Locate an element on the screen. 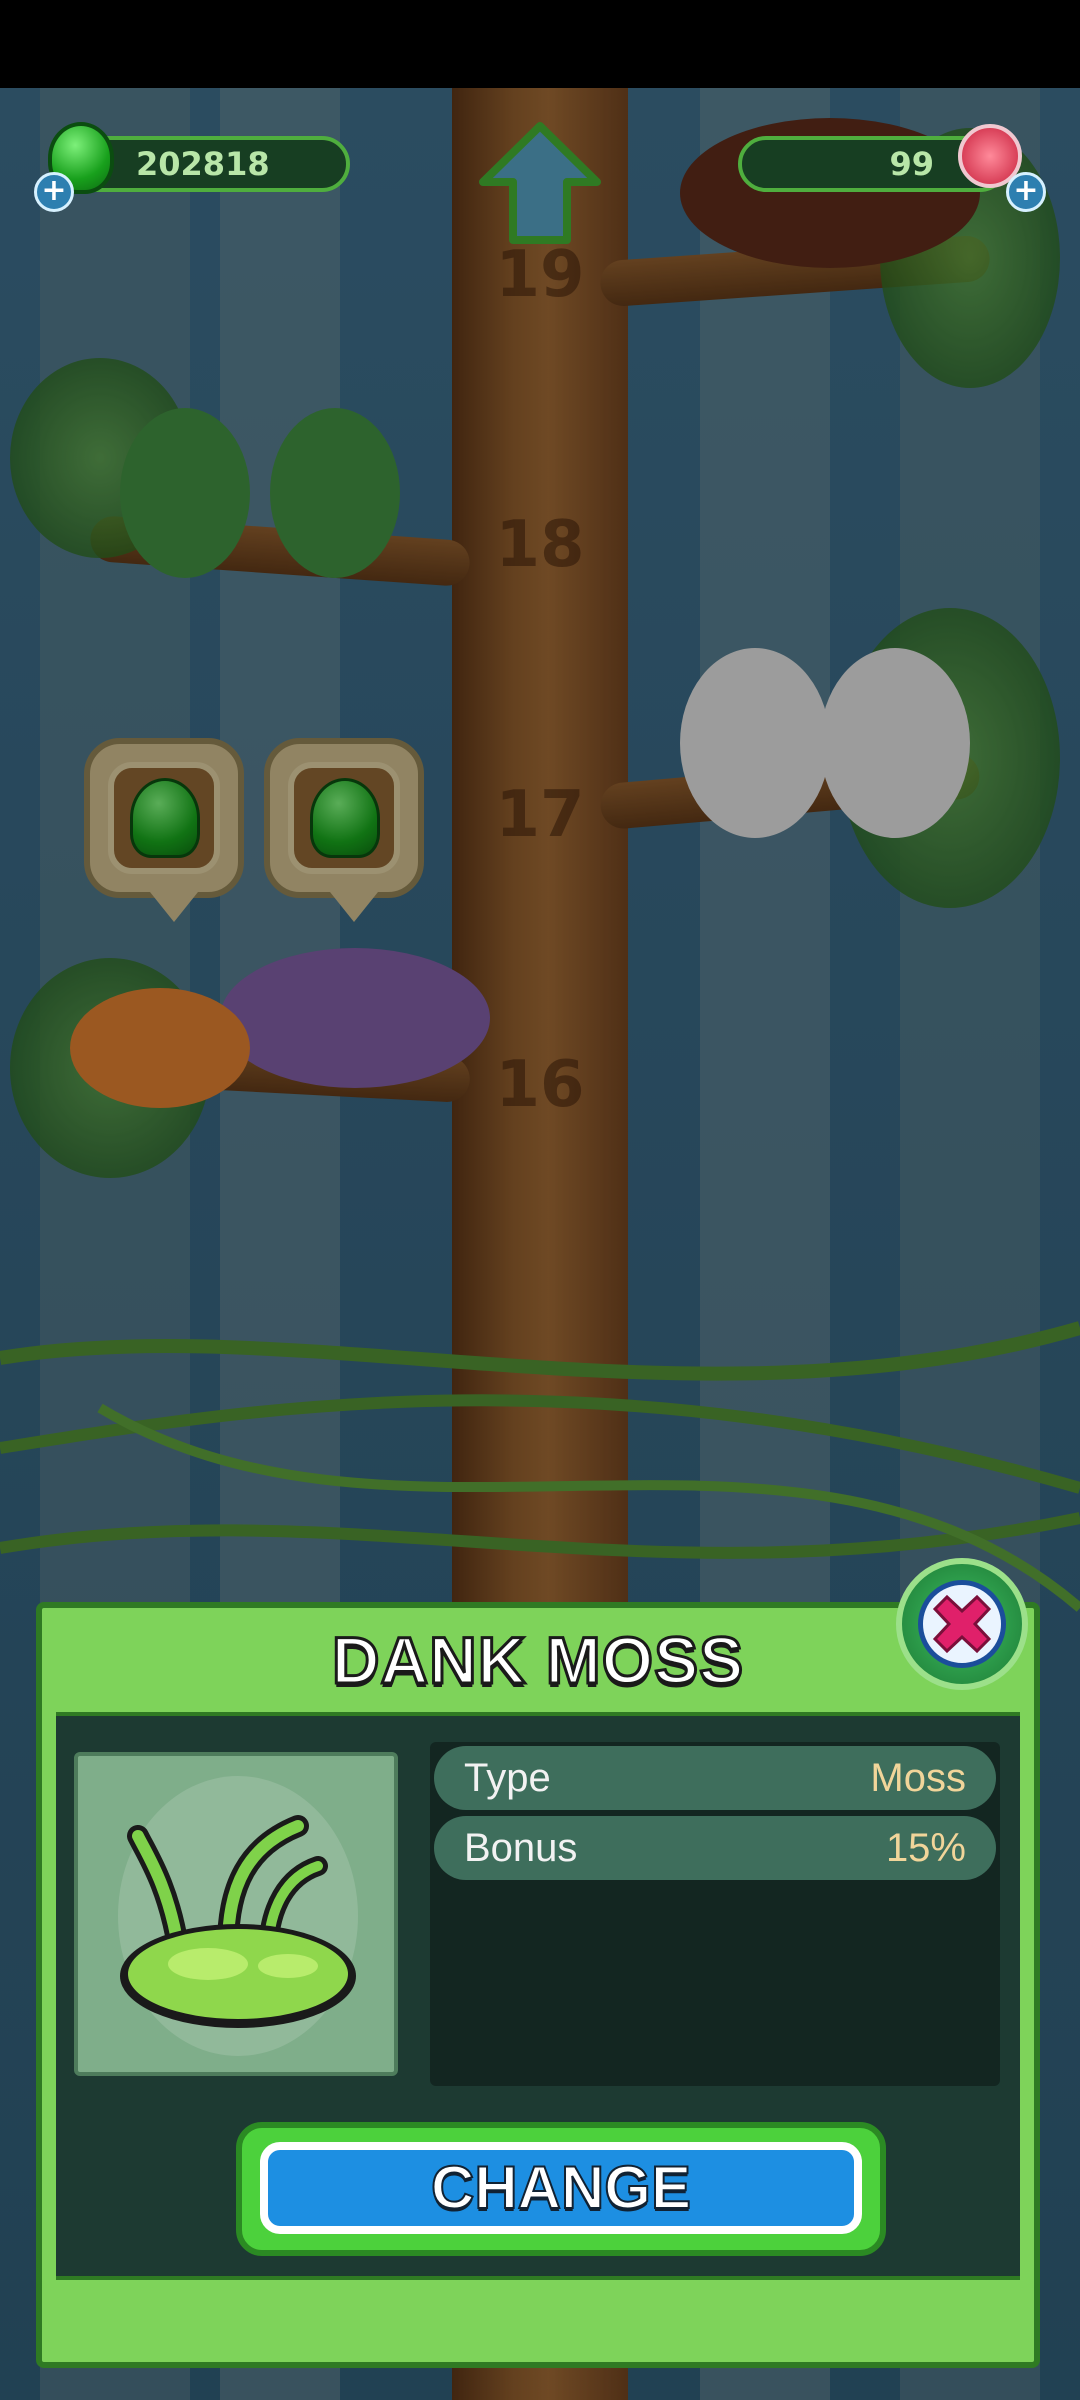  green-currency-value: 202818 is located at coordinates (203, 164).